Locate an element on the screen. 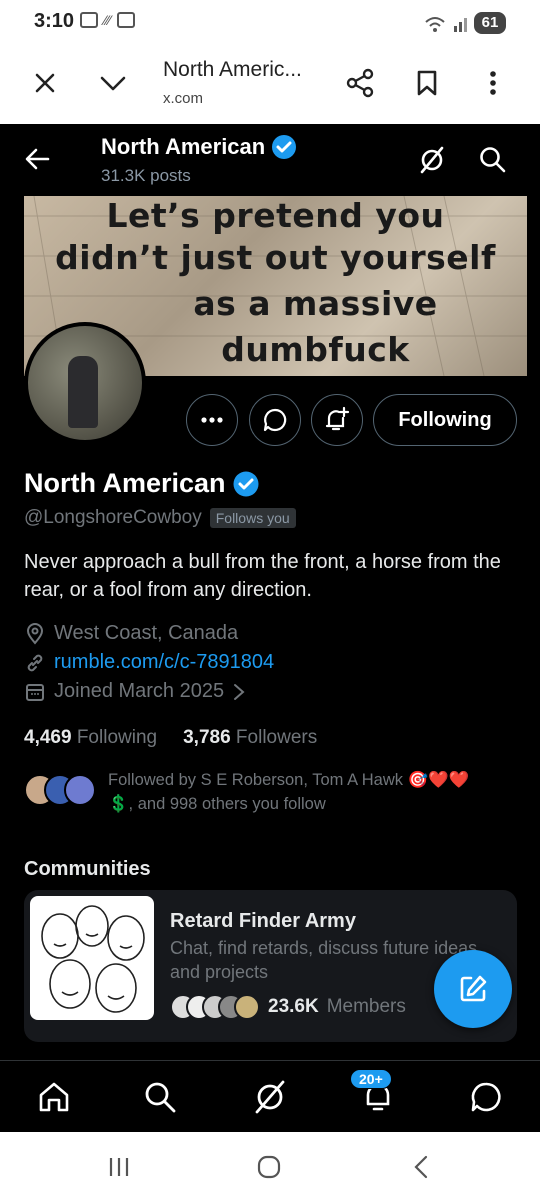  tab-grok is located at coordinates (270, 1097).